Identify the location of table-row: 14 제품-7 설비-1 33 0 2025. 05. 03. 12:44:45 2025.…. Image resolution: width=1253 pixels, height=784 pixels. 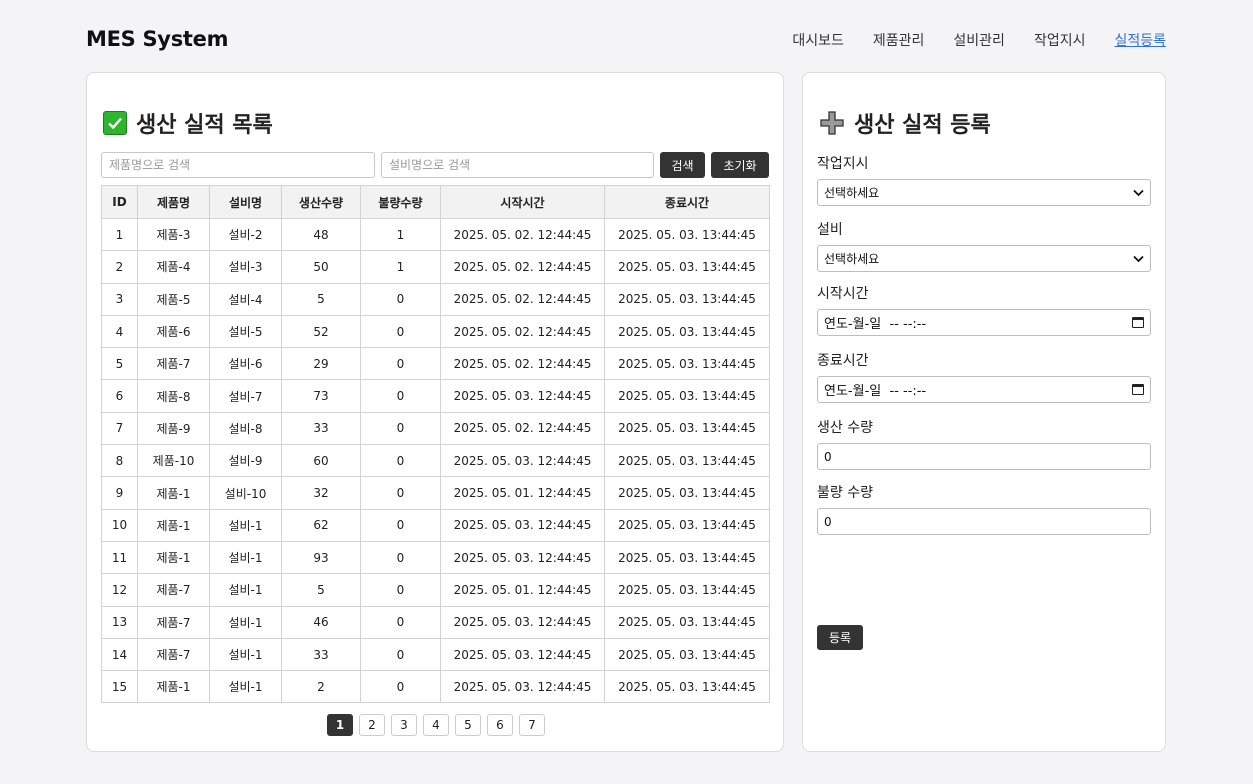
(435, 654).